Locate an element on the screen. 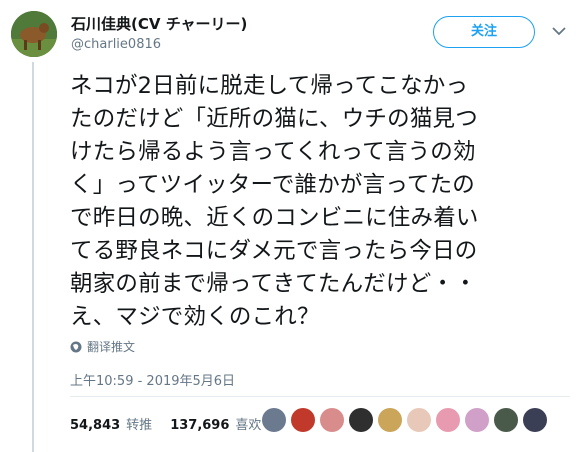 The height and width of the screenshot is (452, 587). follow-button: 关注 is located at coordinates (484, 32).